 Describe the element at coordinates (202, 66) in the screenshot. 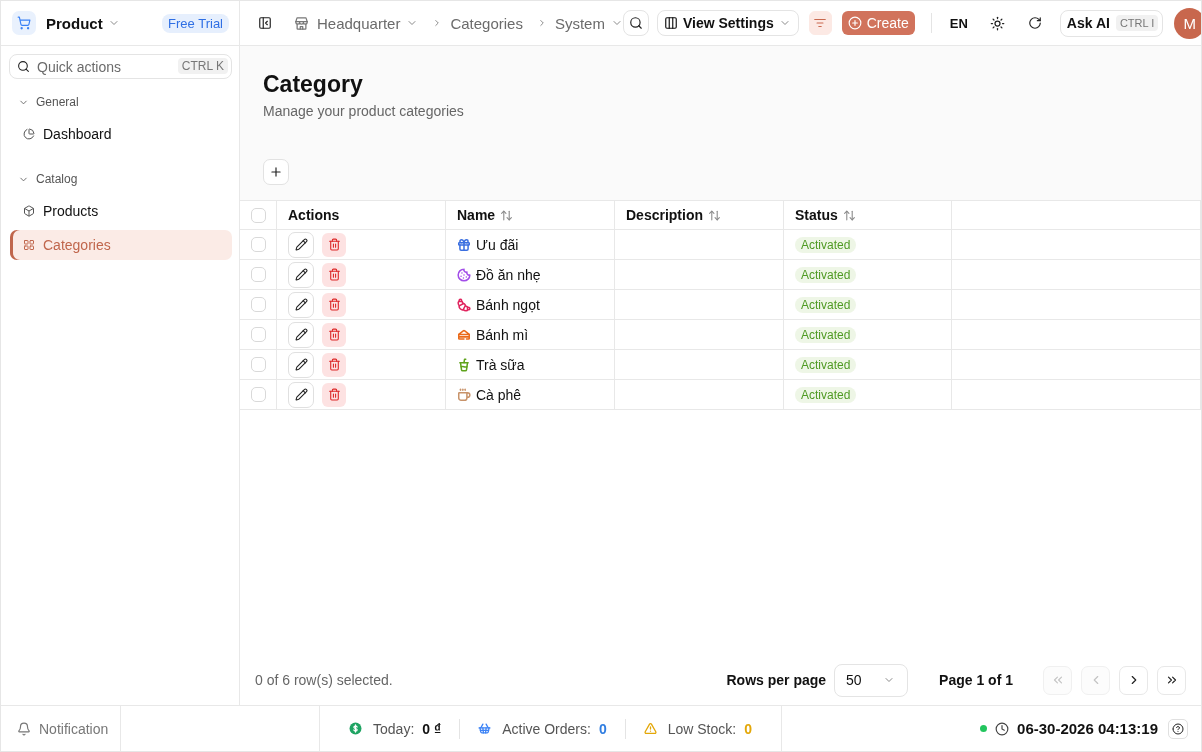

I see `shortcut-hint: CTRL K` at that location.